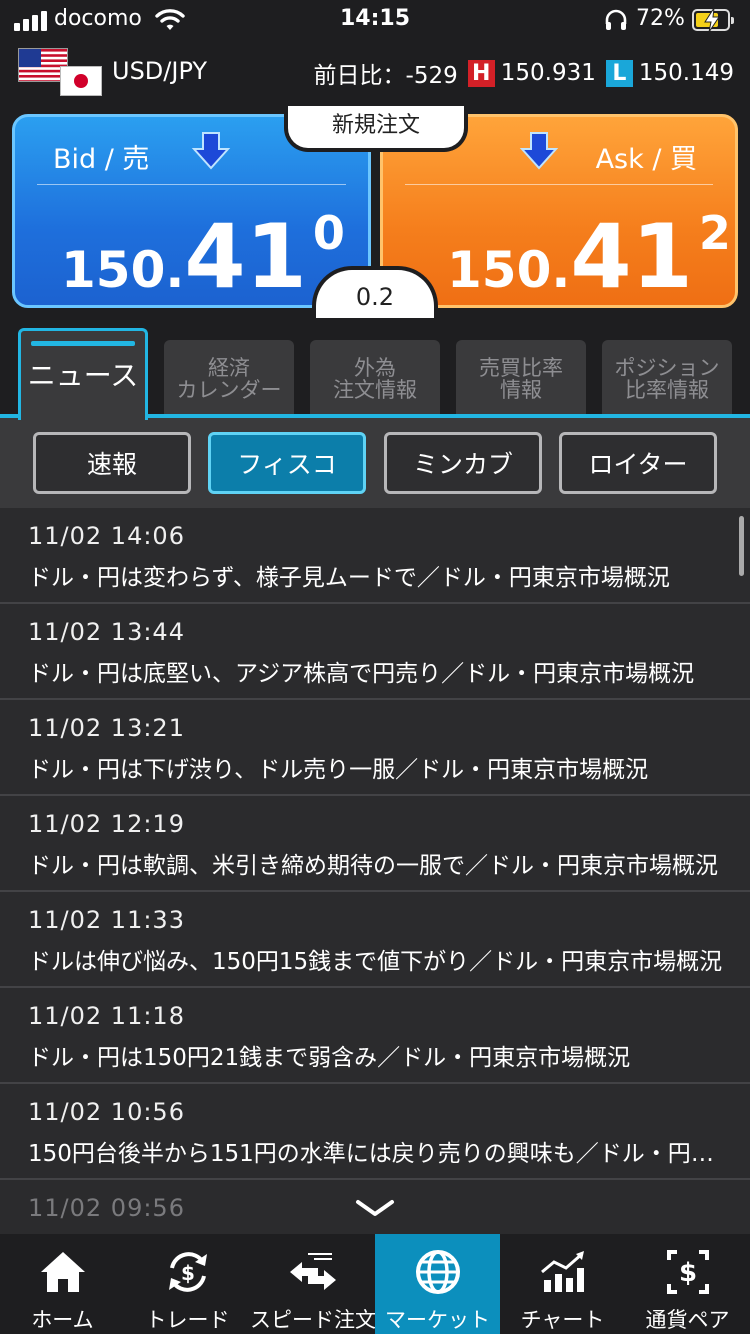 The image size is (750, 1334). Describe the element at coordinates (686, 73) in the screenshot. I see `low-value: 150.149` at that location.